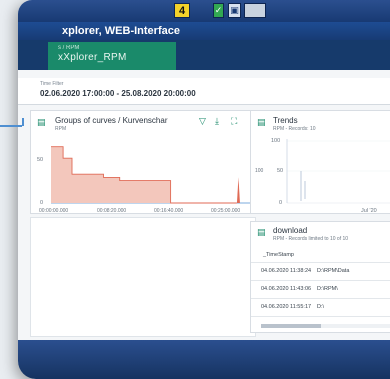 The width and height of the screenshot is (390, 379). I want to click on toolbar-button, so click(255, 10).